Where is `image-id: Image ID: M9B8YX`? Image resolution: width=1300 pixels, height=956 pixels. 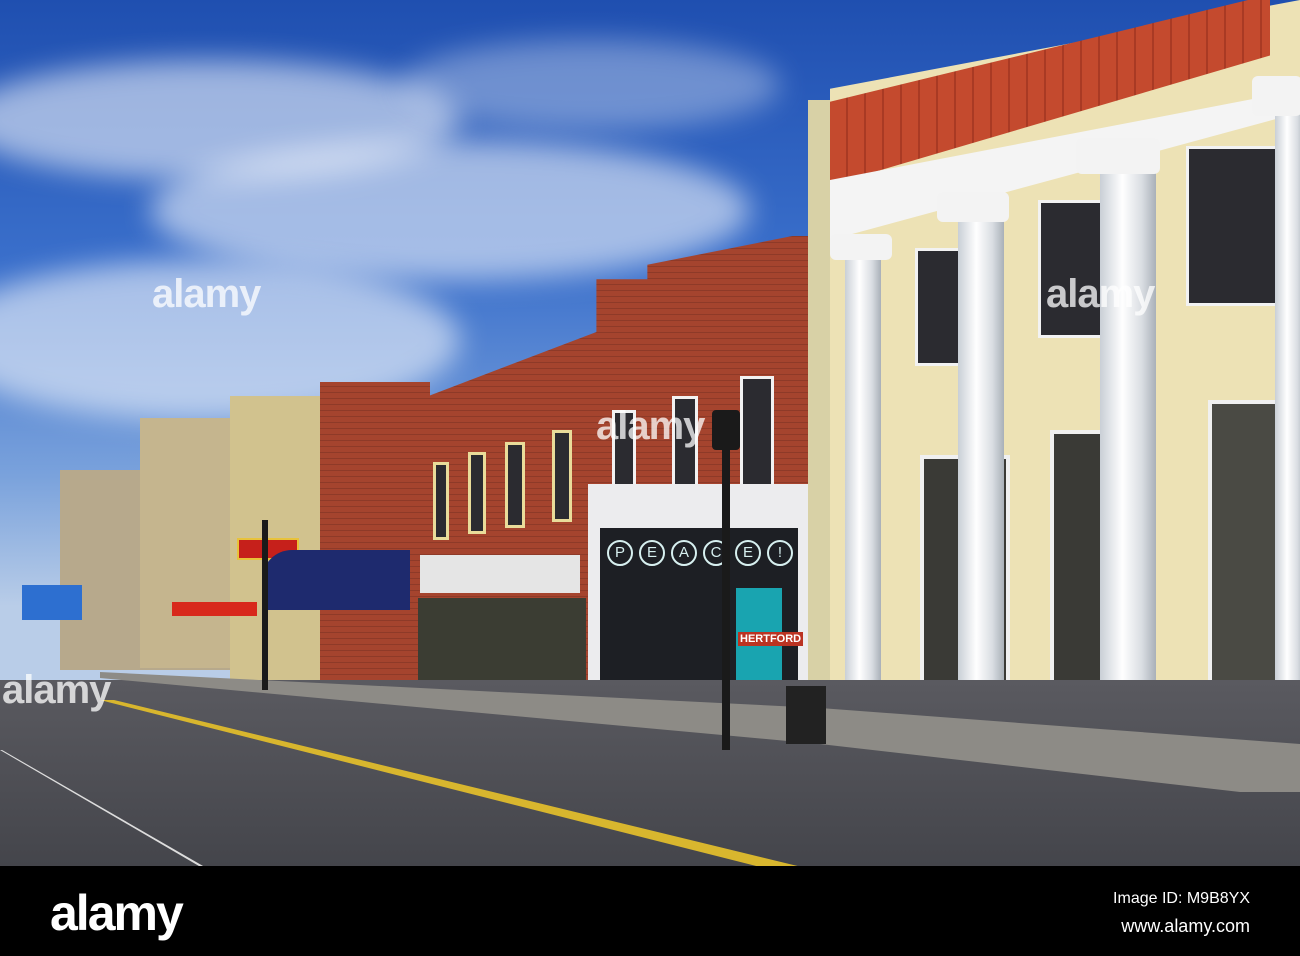 image-id: Image ID: M9B8YX is located at coordinates (1181, 898).